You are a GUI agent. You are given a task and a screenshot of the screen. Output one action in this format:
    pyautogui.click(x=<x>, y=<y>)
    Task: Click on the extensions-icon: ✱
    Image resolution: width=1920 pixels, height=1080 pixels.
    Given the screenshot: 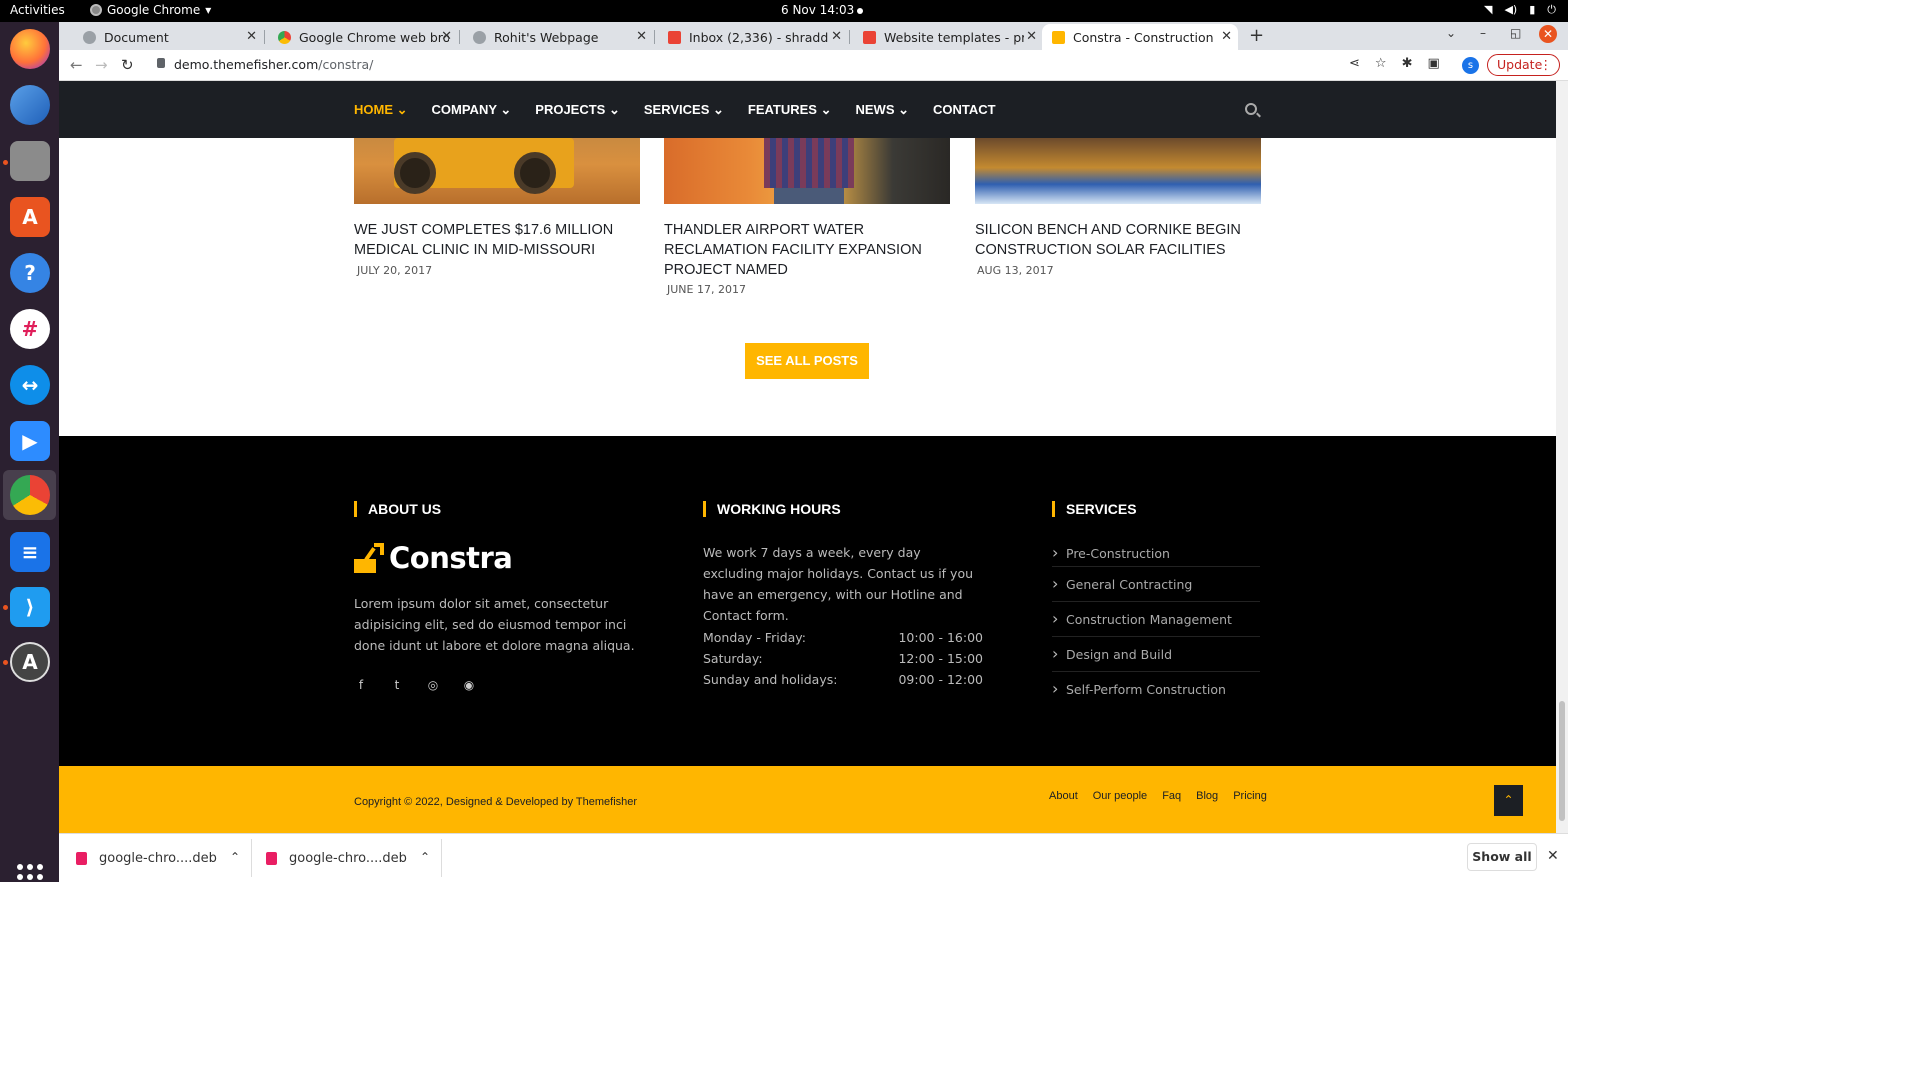 What is the action you would take?
    pyautogui.click(x=1407, y=63)
    